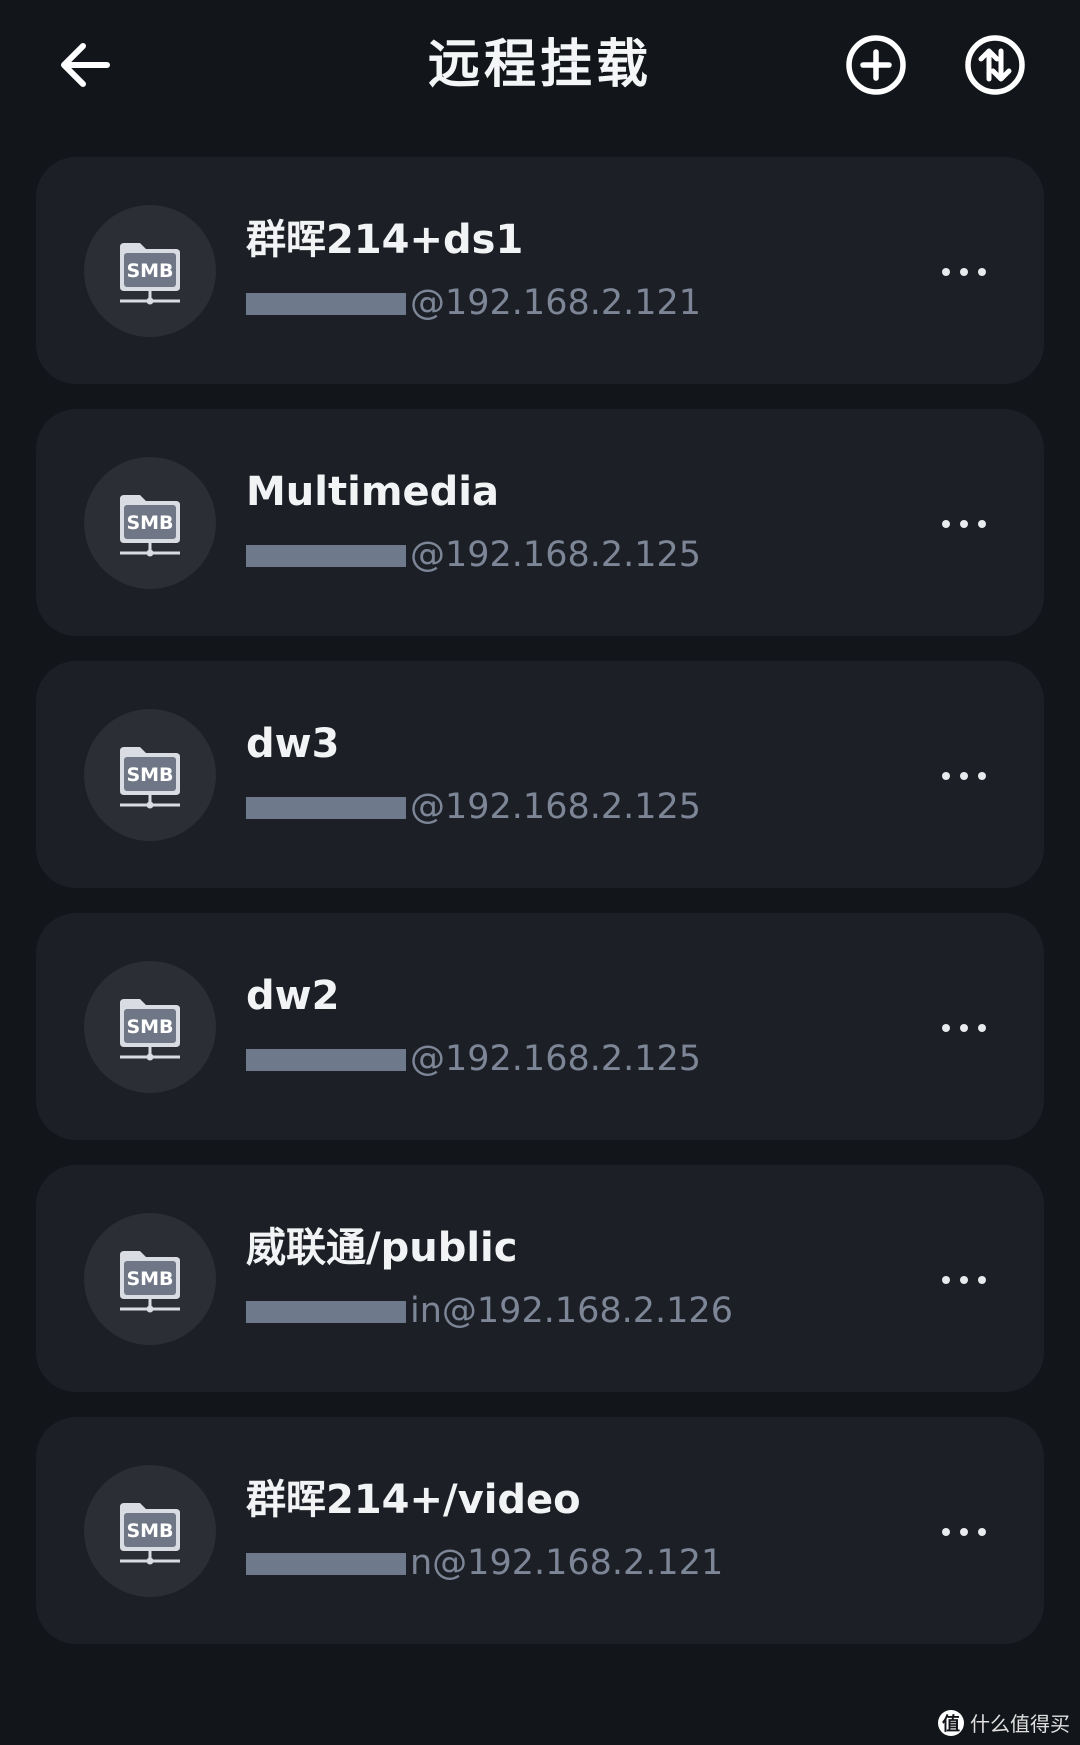  I want to click on mount-address-text: @192.168.2.121, so click(556, 303).